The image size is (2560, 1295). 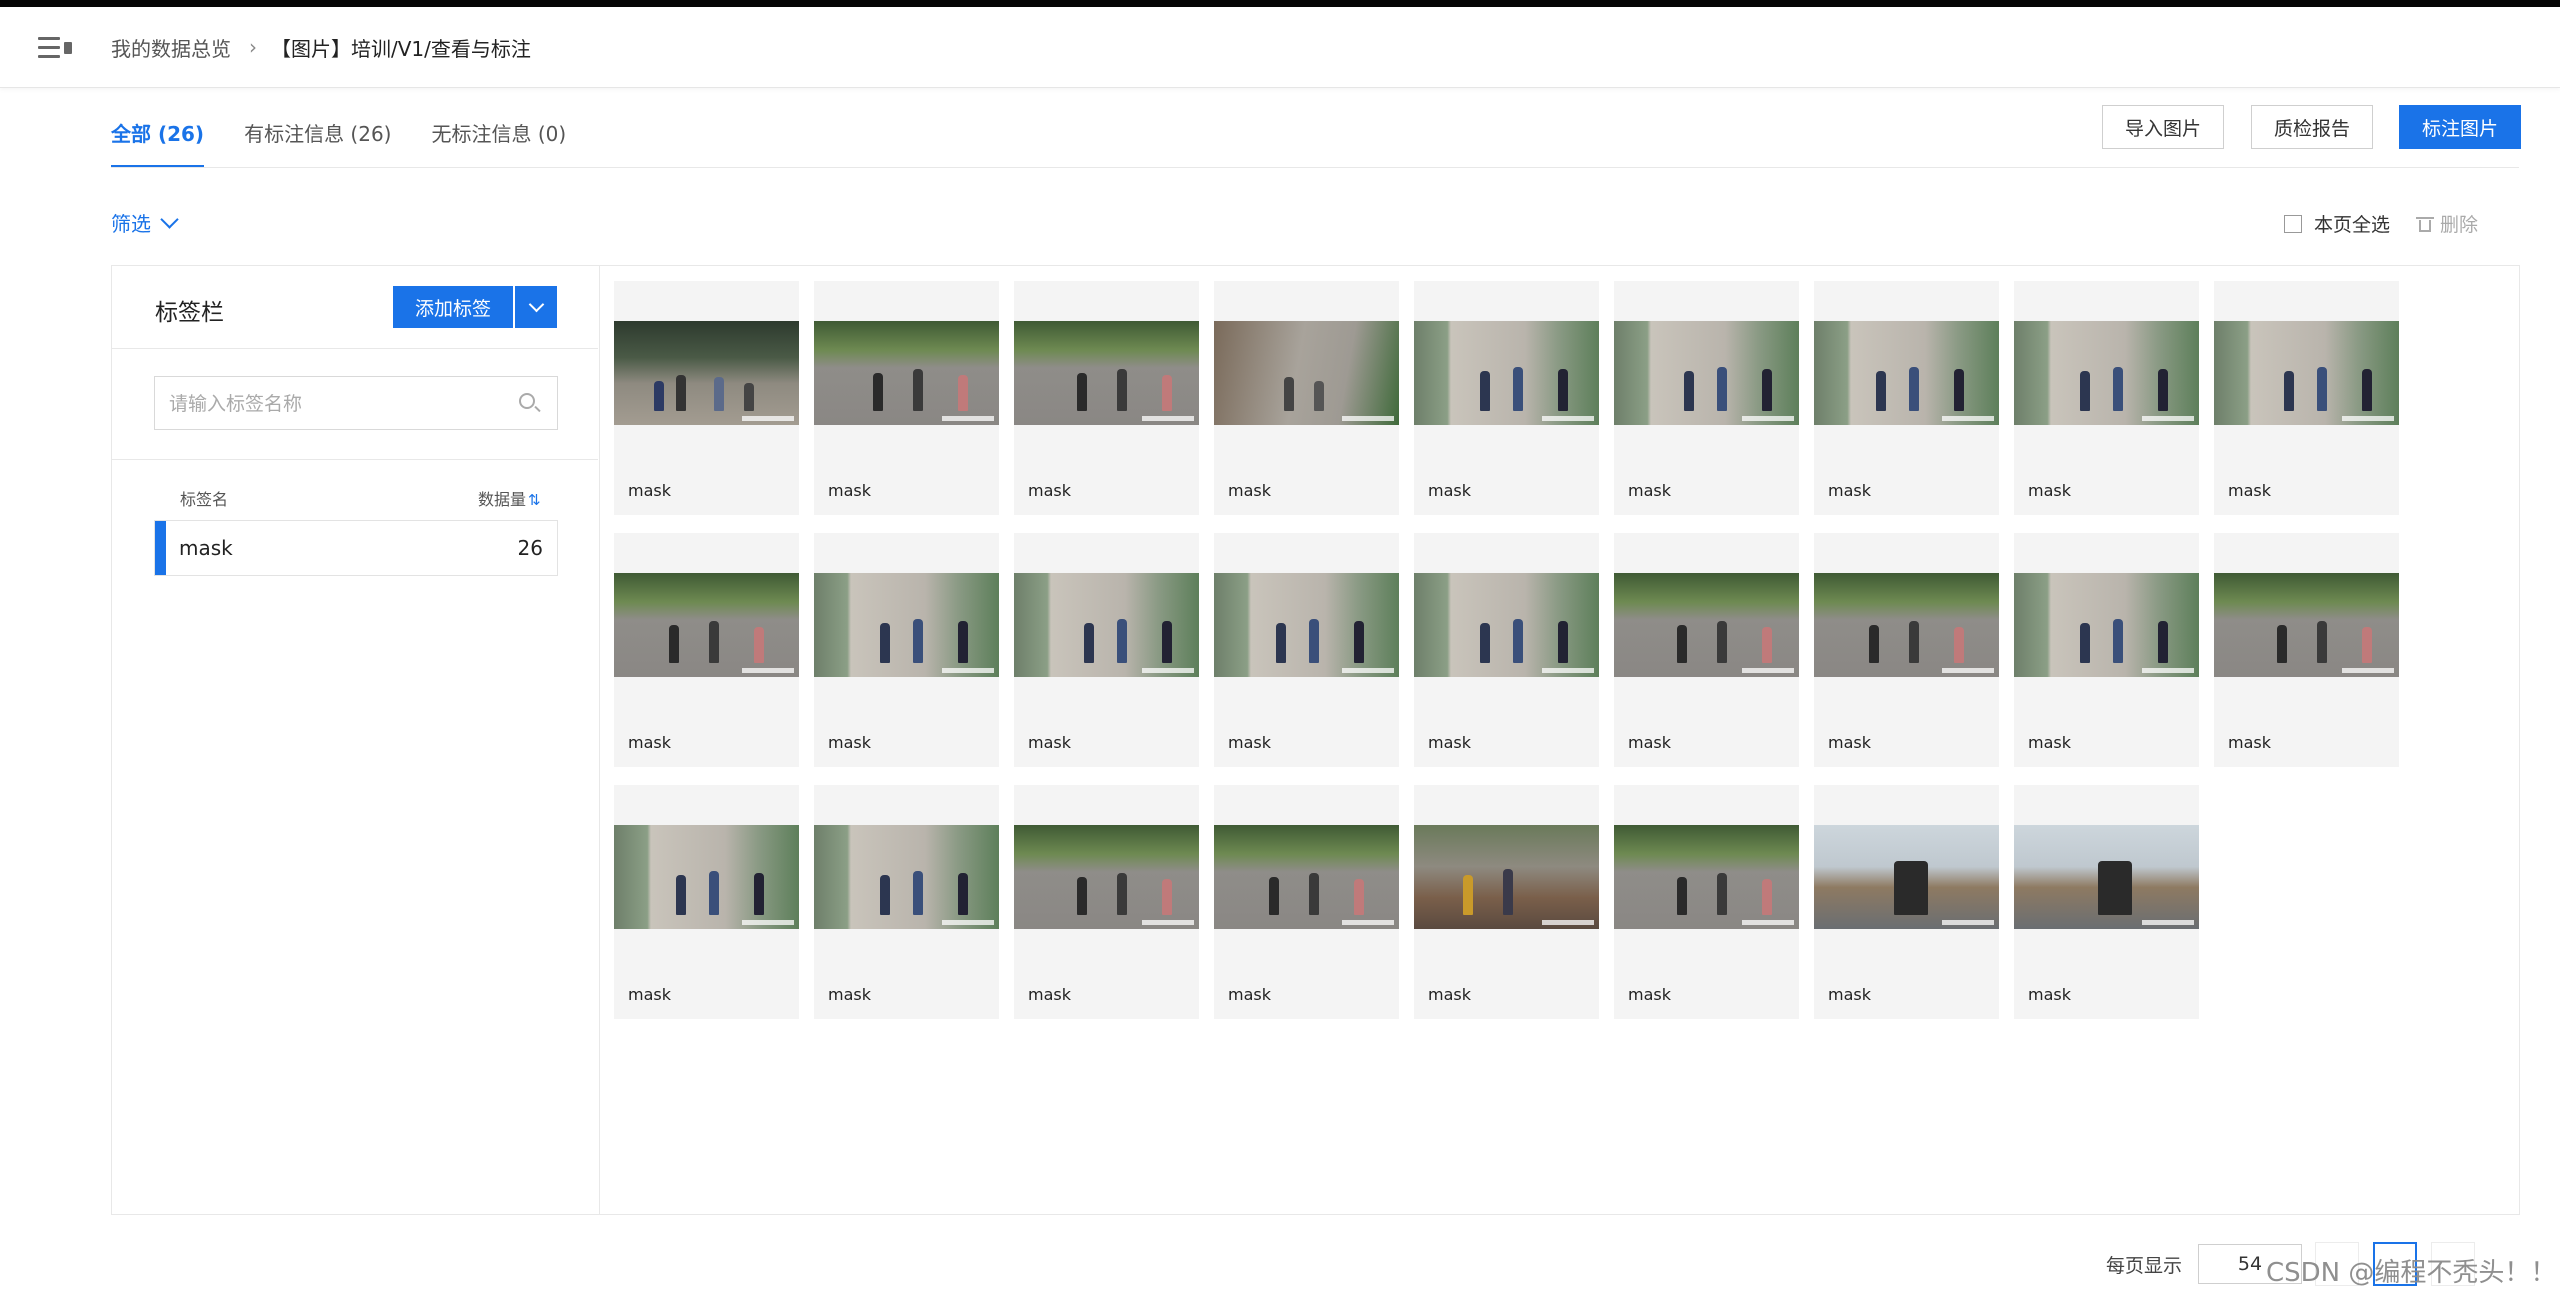 I want to click on filter-label: 筛选, so click(x=131, y=224).